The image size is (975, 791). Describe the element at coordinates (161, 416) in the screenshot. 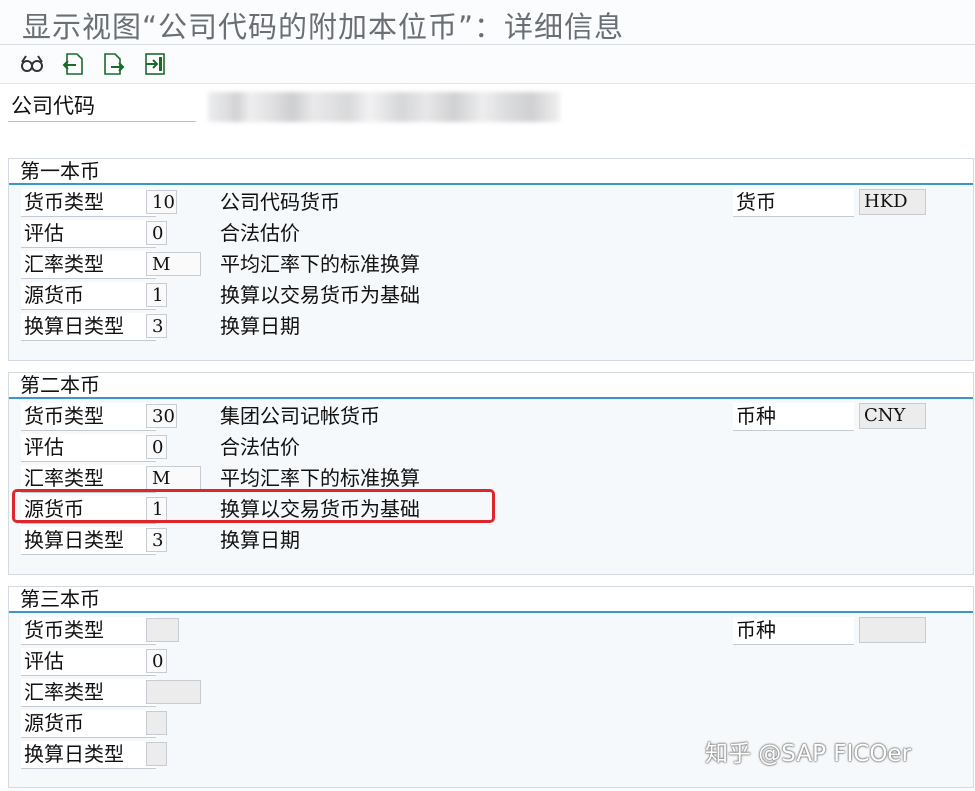

I see `field-value-currency-type: 30` at that location.